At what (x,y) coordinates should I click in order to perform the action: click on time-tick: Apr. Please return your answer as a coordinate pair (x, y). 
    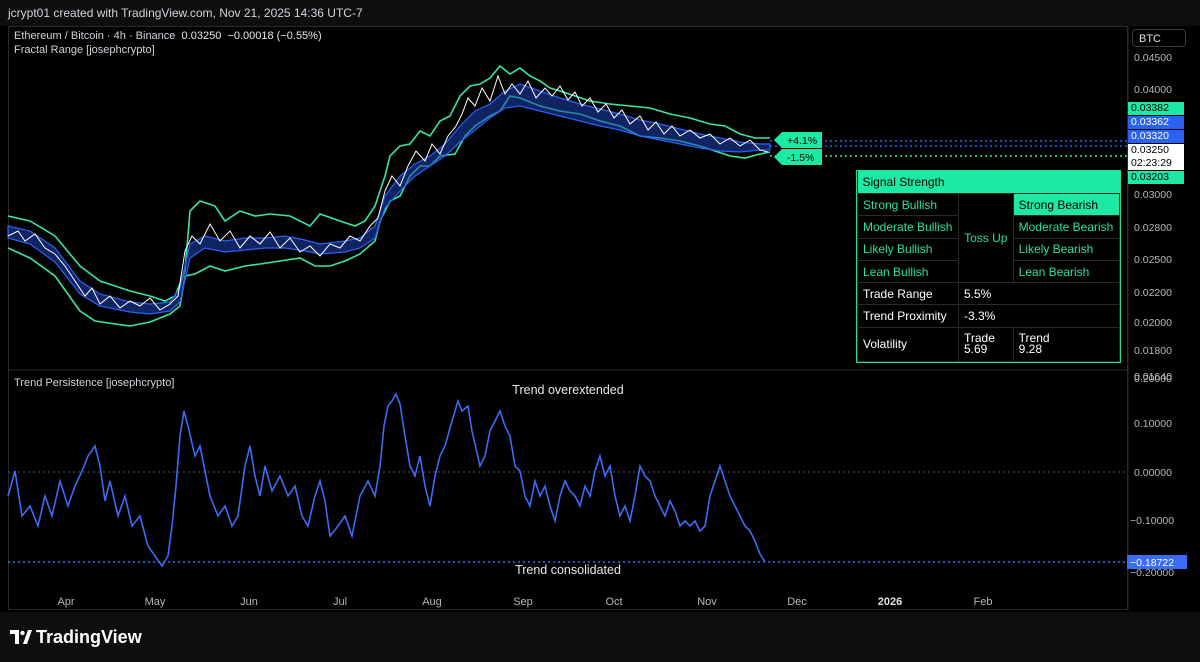
    Looking at the image, I should click on (65, 602).